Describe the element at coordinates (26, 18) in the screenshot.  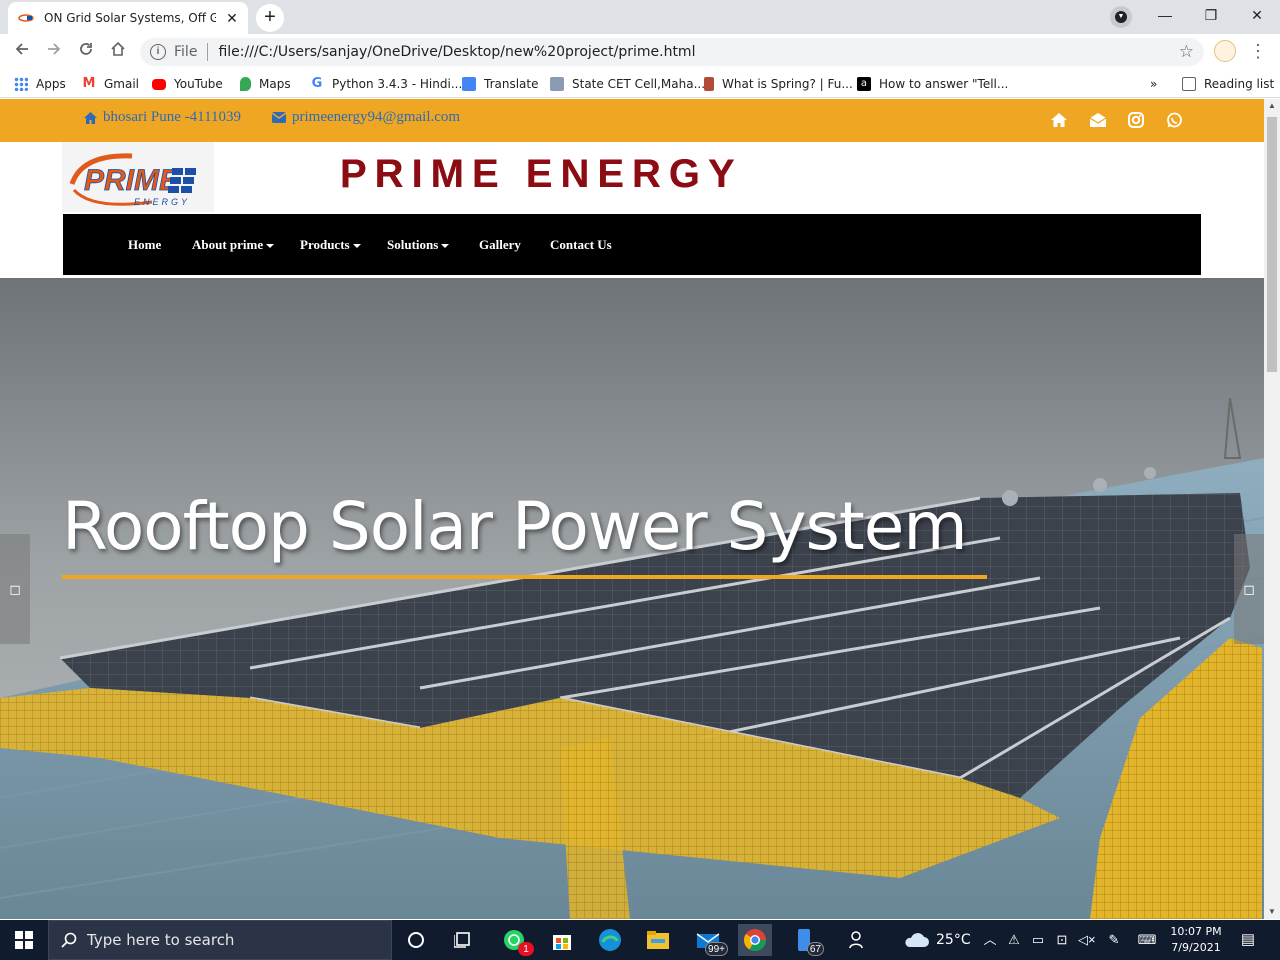
I see `site-favicon-icon` at that location.